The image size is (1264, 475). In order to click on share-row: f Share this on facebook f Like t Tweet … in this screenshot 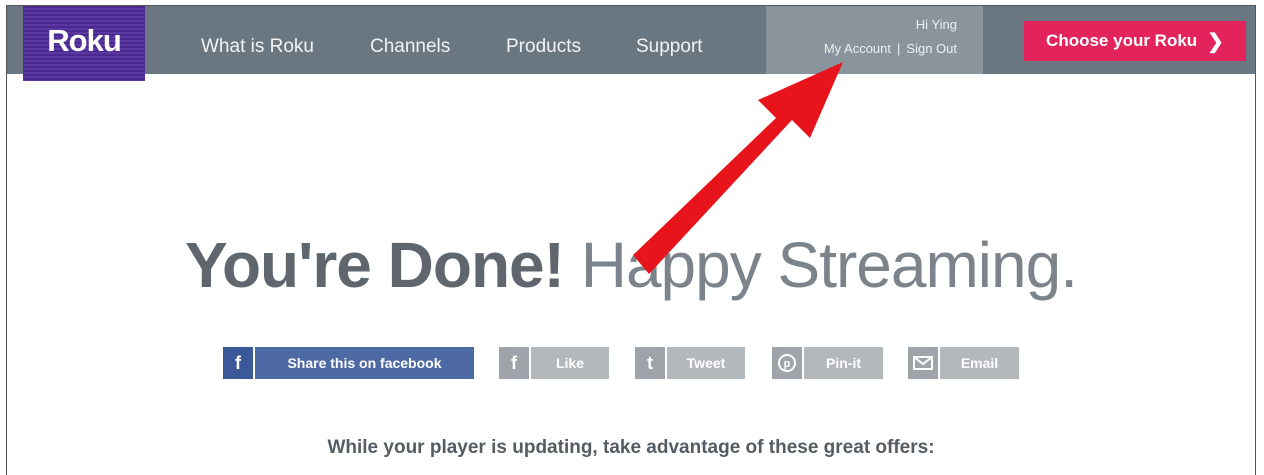, I will do `click(631, 363)`.